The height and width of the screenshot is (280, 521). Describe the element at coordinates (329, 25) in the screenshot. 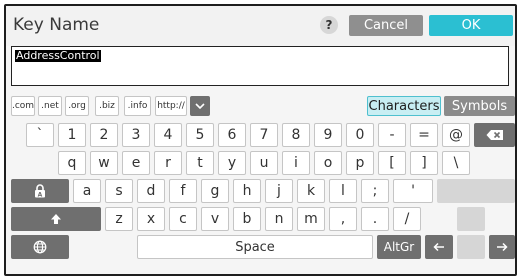

I see `help-icon: ?` at that location.